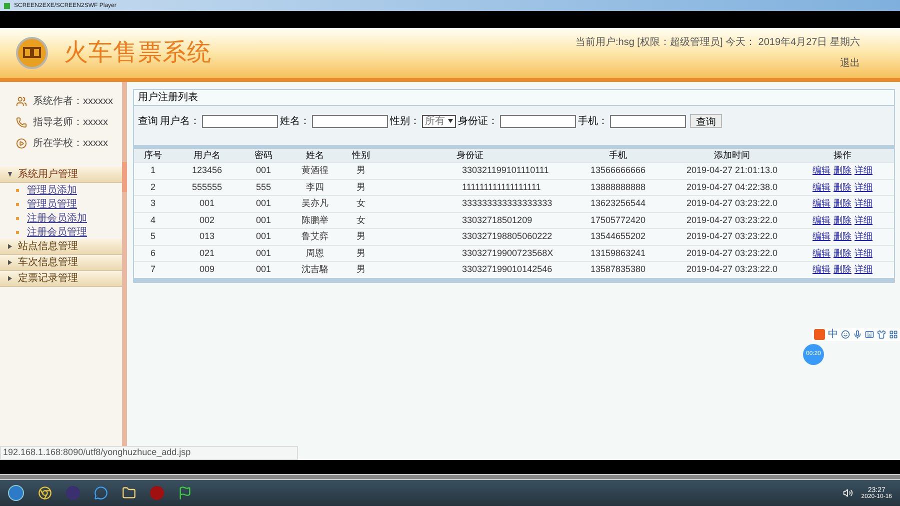  I want to click on table-cell-text: 女, so click(361, 203).